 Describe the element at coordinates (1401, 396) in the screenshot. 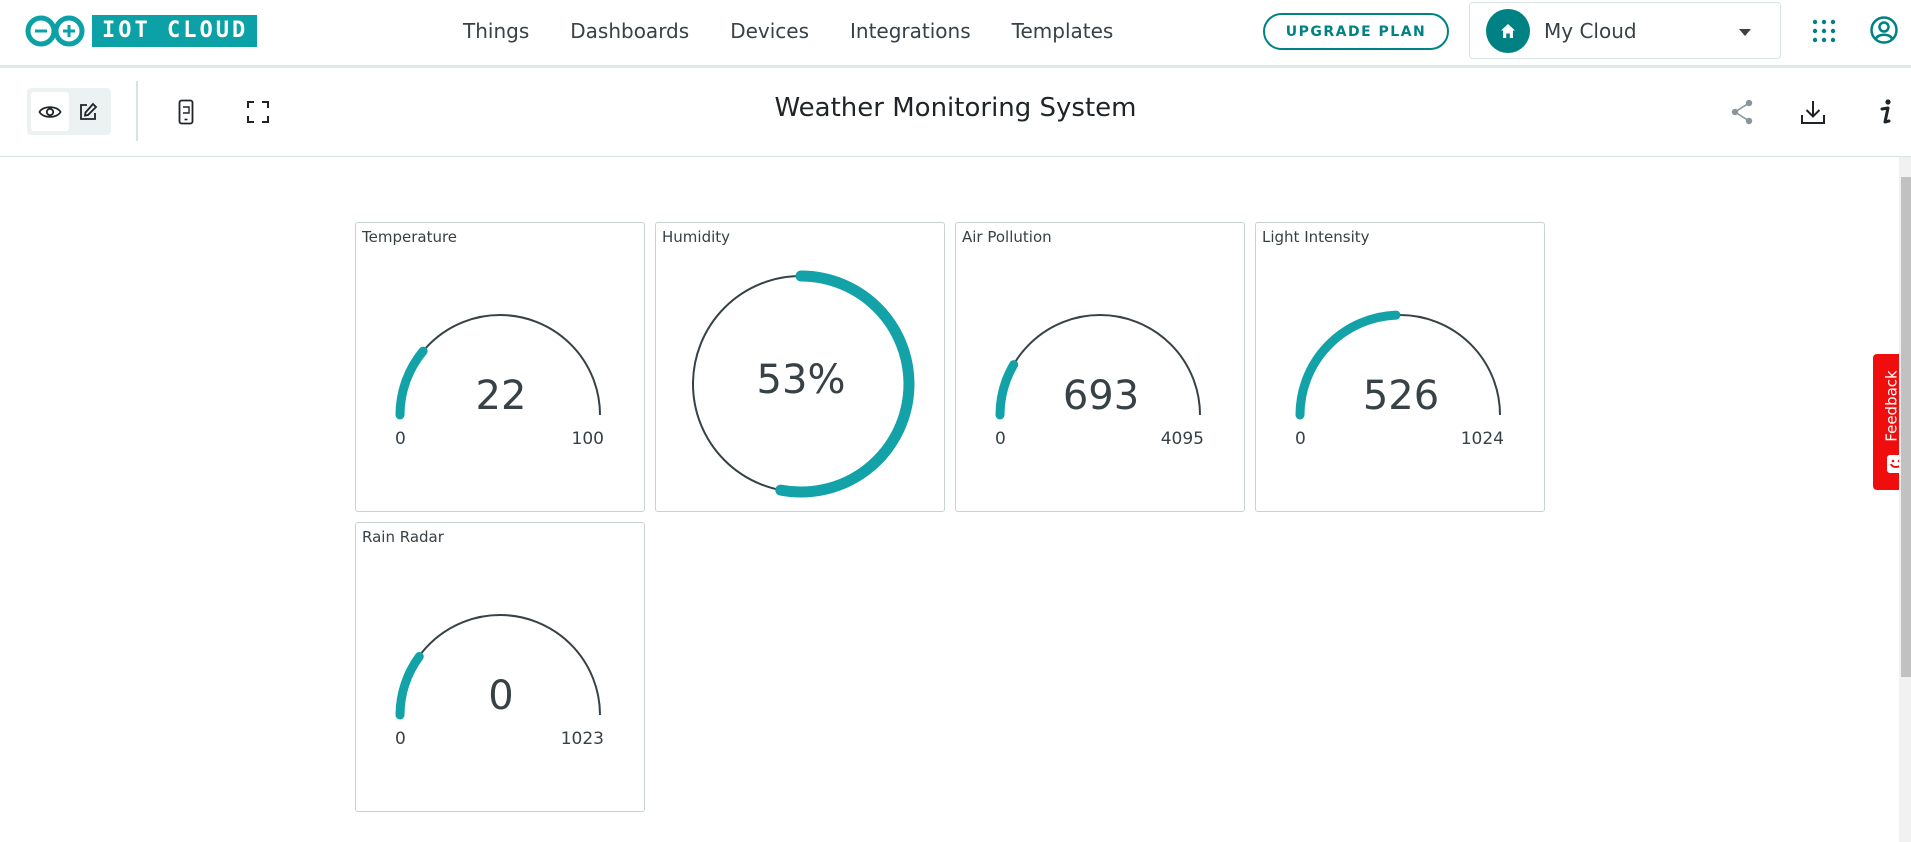

I see `gauge-value: 526` at that location.